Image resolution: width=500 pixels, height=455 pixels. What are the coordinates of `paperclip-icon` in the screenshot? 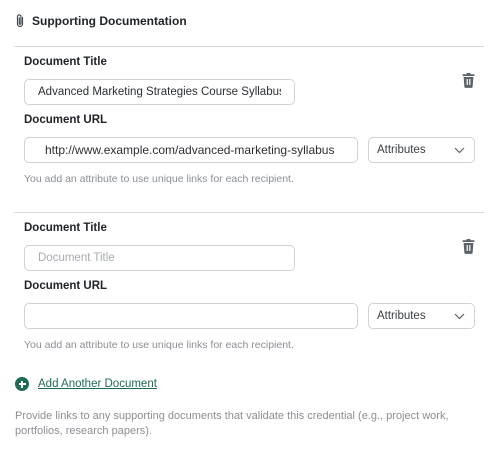 It's located at (20, 21).